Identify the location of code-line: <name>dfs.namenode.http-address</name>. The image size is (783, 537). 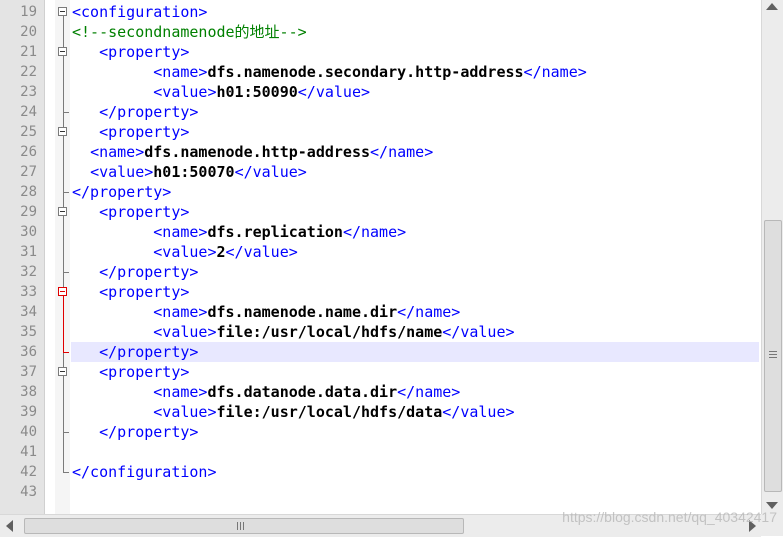
(252, 152).